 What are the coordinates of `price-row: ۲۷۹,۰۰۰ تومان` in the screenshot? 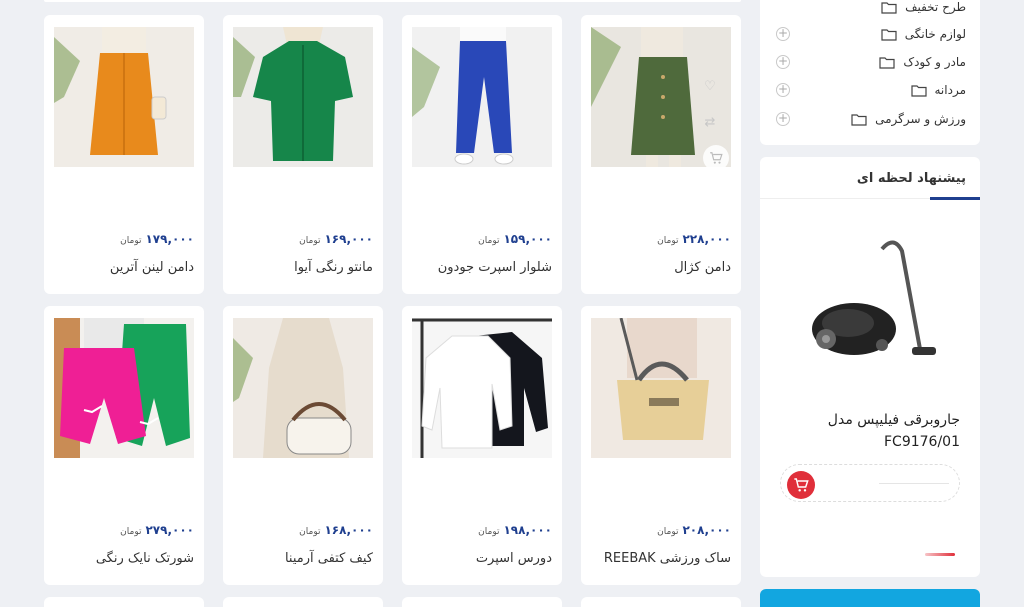 It's located at (157, 530).